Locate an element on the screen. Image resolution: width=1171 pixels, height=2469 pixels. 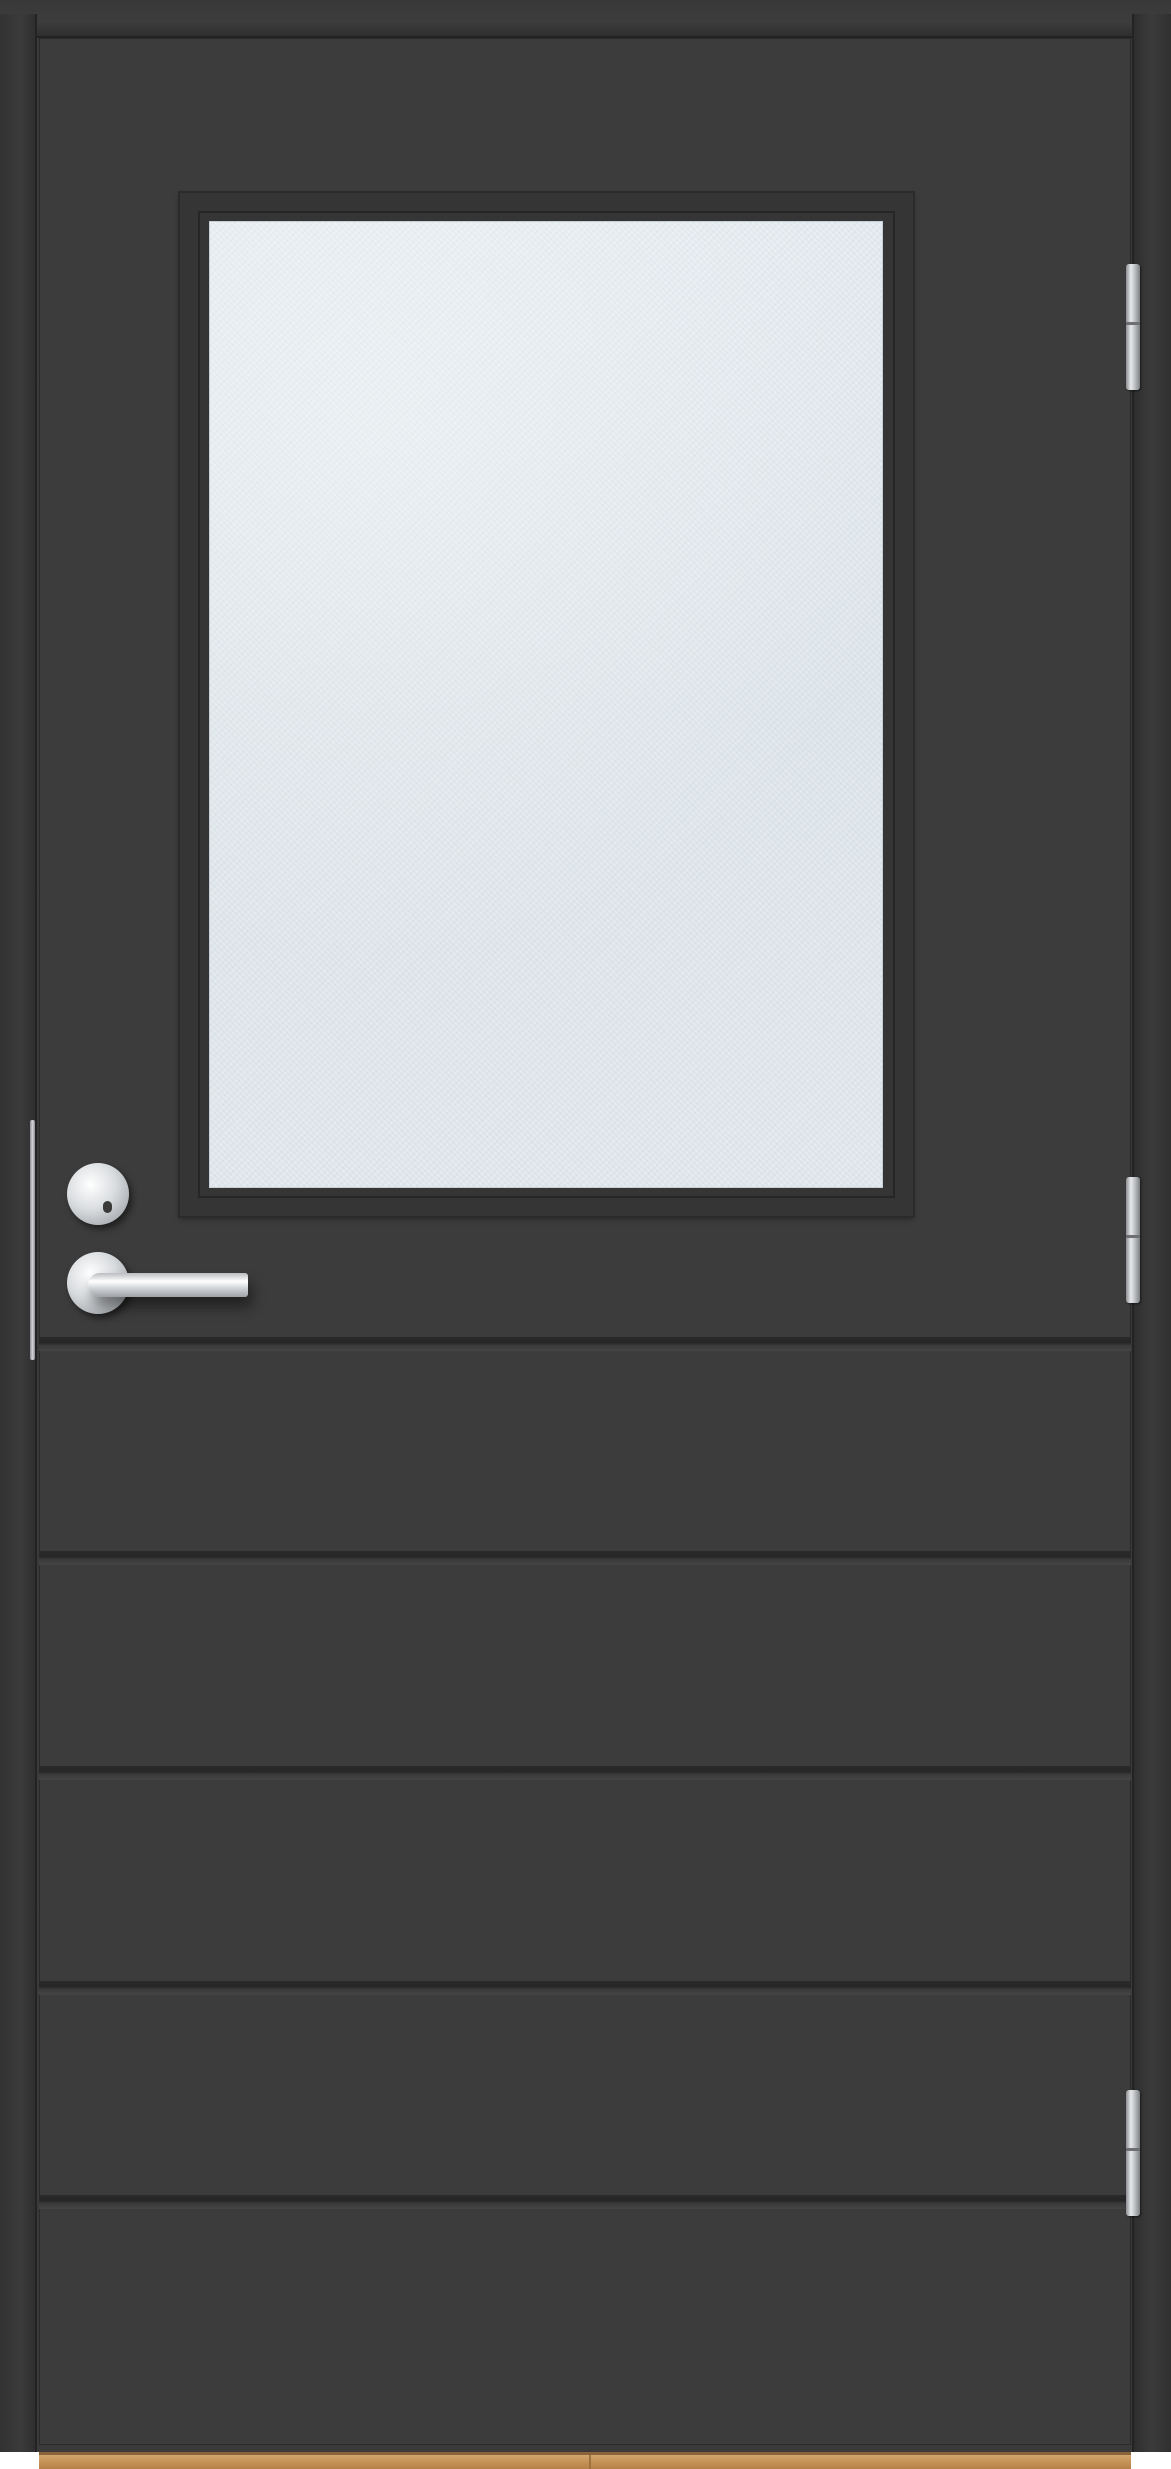
wooden-threshold is located at coordinates (585, 2460).